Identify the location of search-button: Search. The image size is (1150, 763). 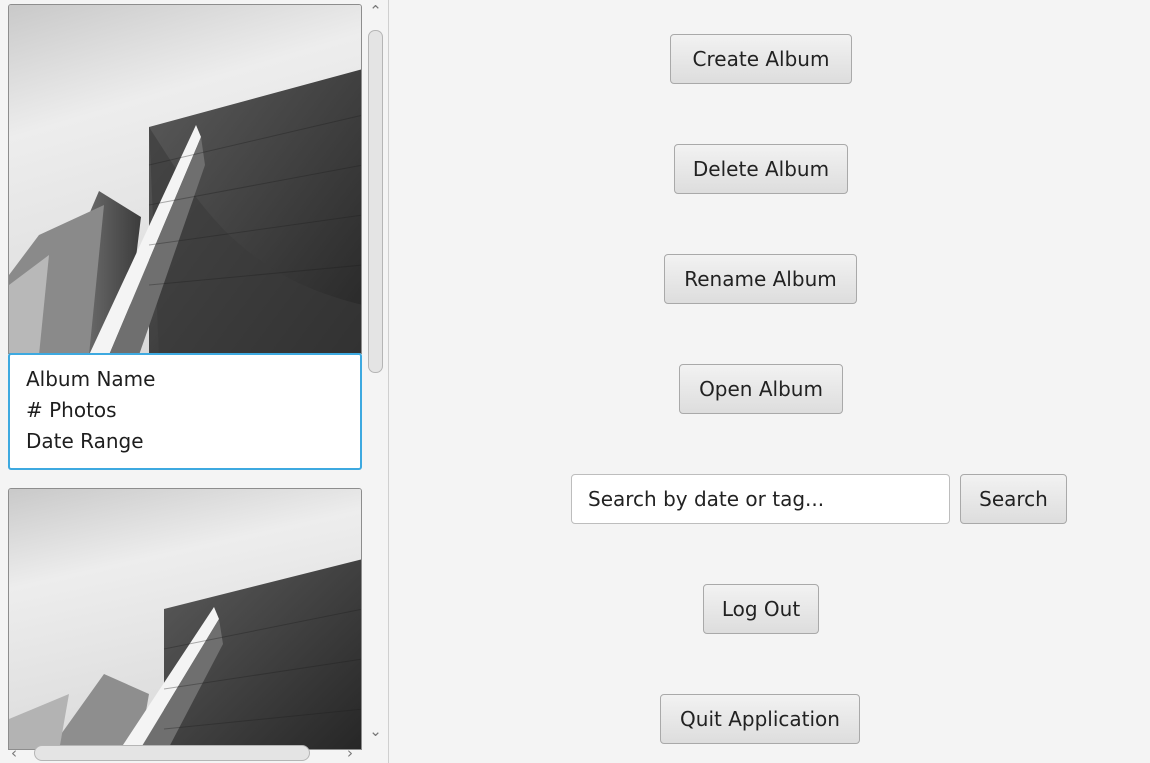
(1013, 499).